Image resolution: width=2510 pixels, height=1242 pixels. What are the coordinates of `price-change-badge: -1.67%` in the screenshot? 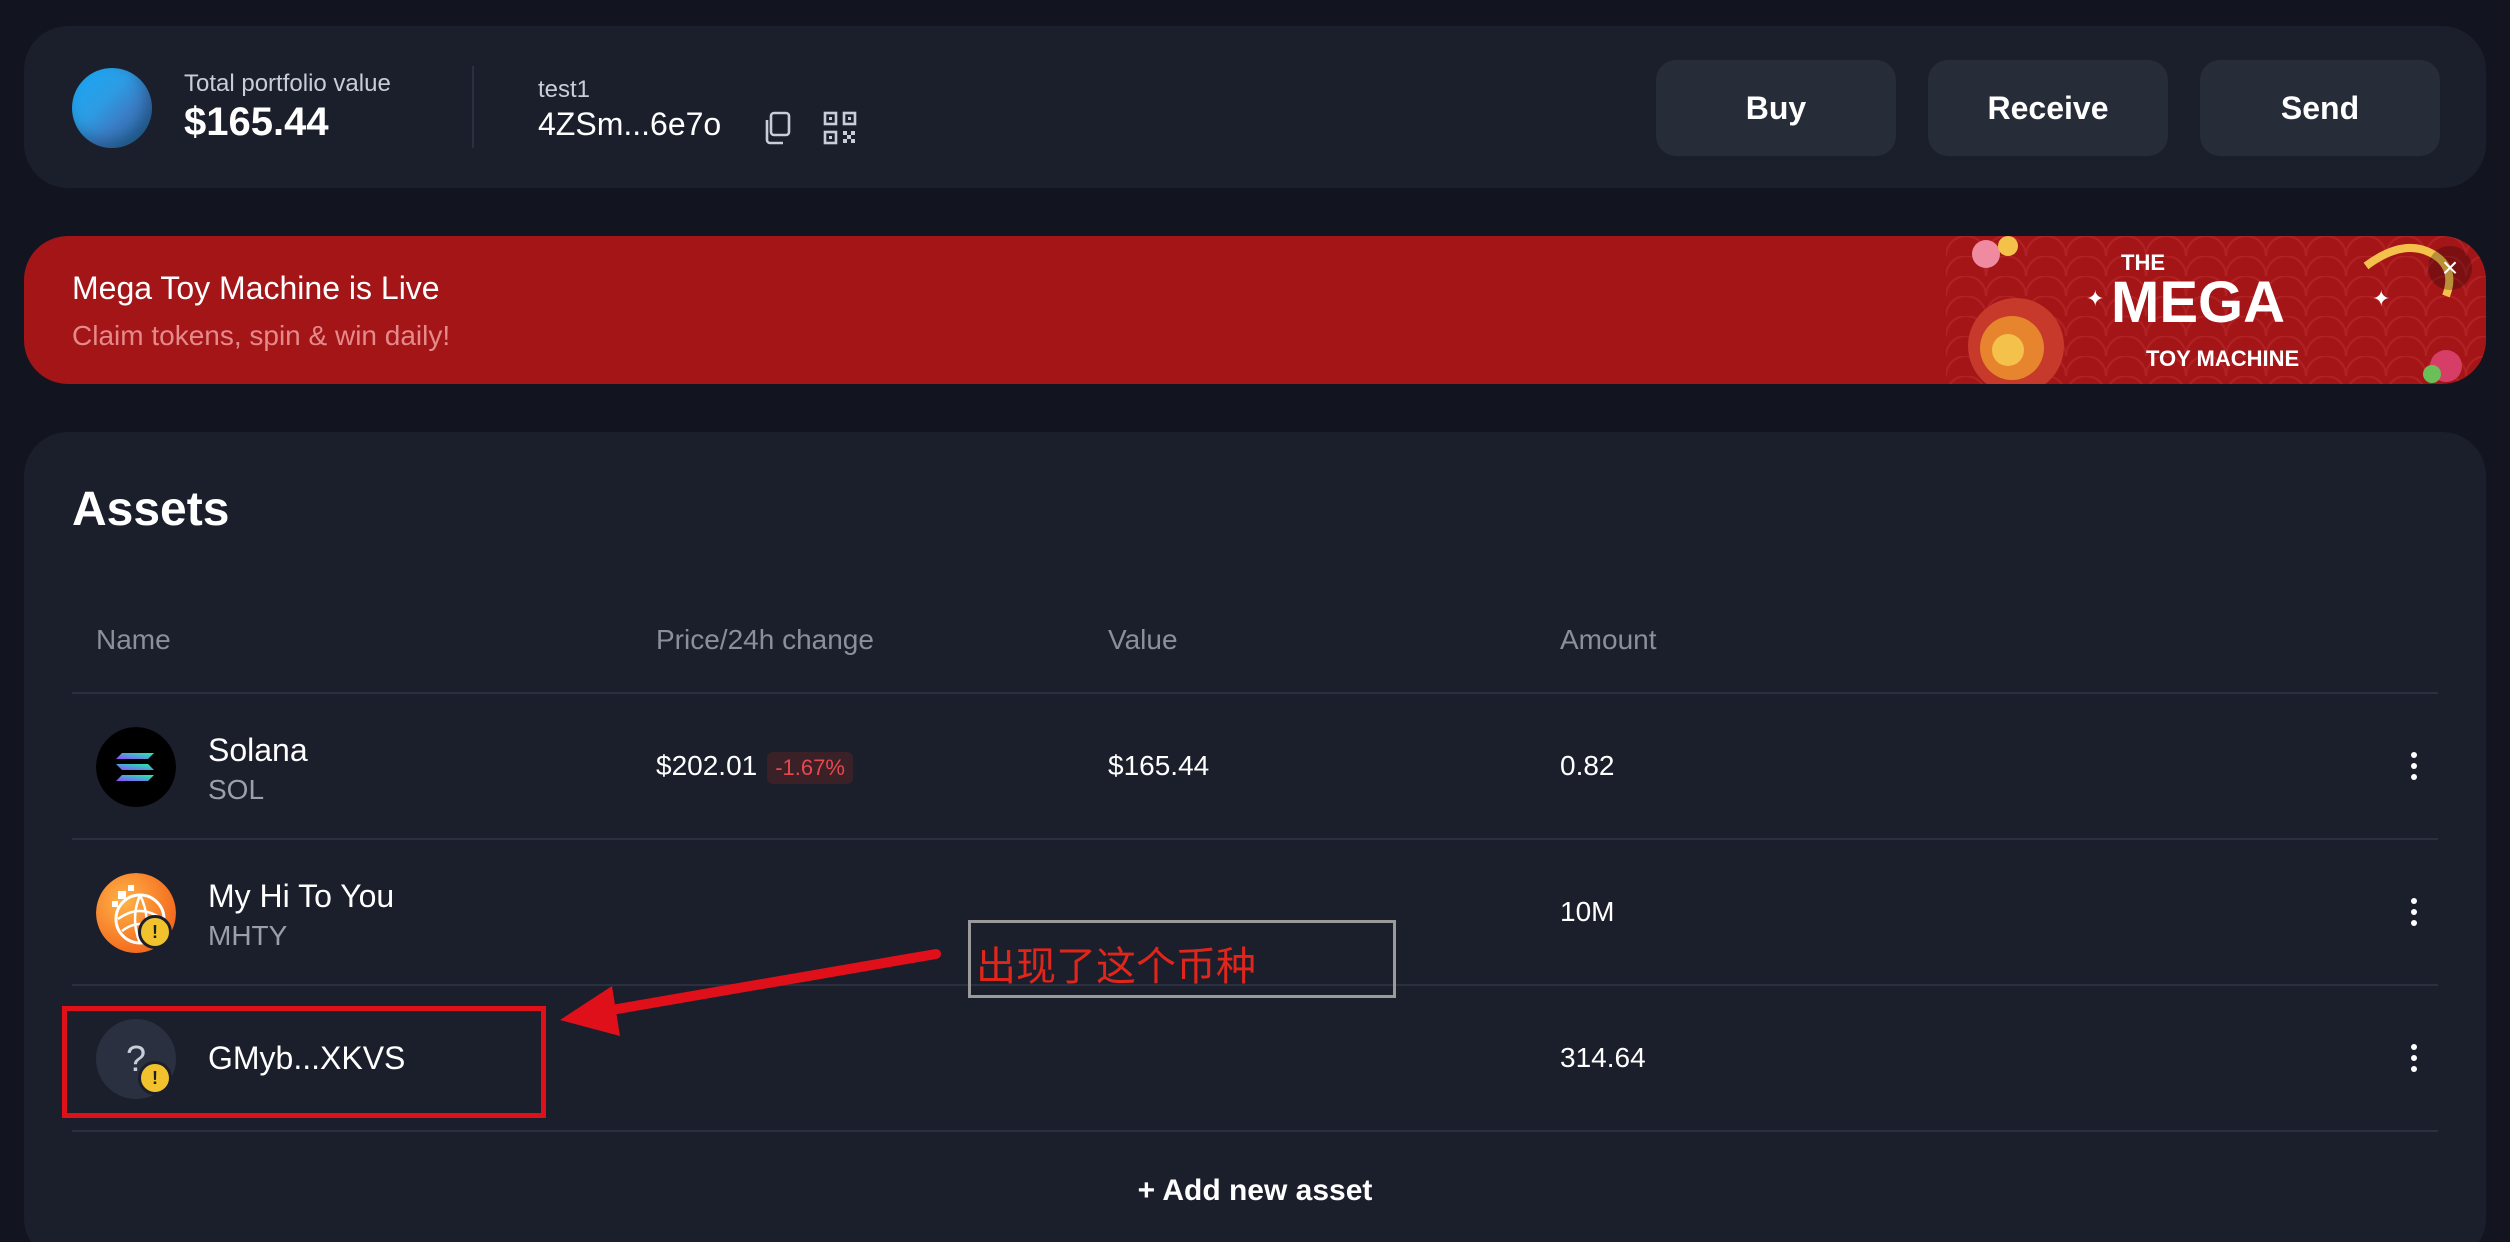 It's located at (810, 767).